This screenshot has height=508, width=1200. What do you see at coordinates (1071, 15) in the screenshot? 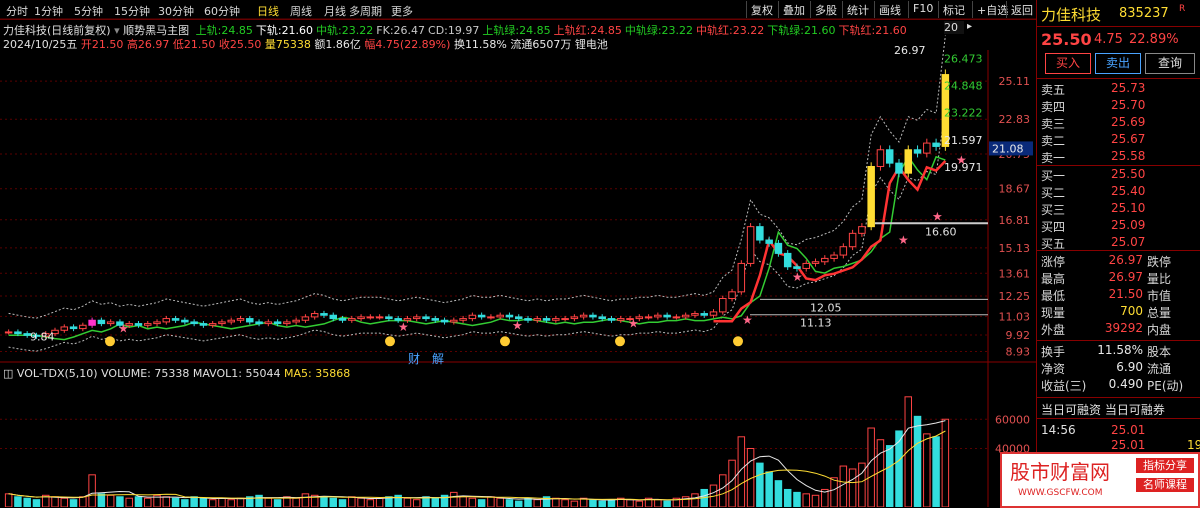
I see `stock-name: 力佳科技` at bounding box center [1071, 15].